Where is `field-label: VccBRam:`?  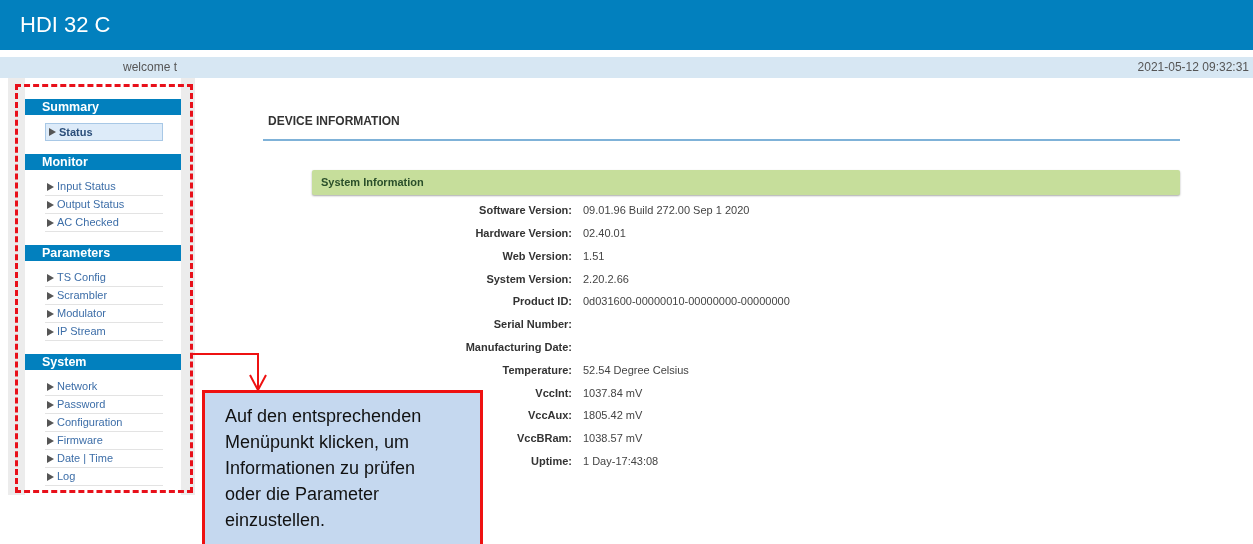
field-label: VccBRam: is located at coordinates (544, 438).